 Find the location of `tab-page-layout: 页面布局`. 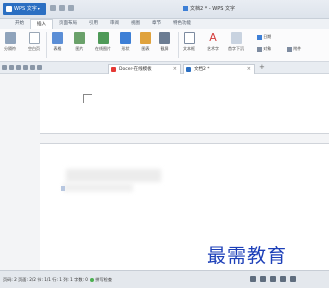

tab-page-layout: 页面布局 is located at coordinates (68, 24).